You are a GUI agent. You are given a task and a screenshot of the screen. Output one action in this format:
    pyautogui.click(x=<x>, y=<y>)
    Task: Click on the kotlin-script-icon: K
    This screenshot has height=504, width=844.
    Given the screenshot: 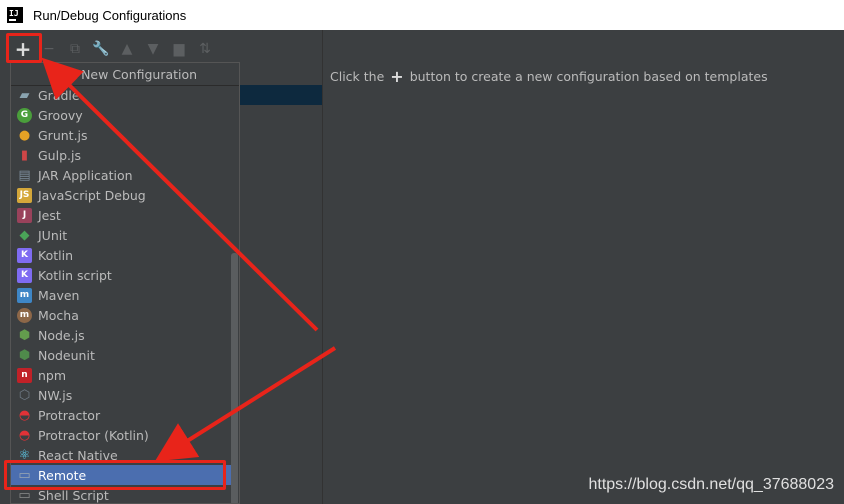 What is the action you would take?
    pyautogui.click(x=24, y=275)
    